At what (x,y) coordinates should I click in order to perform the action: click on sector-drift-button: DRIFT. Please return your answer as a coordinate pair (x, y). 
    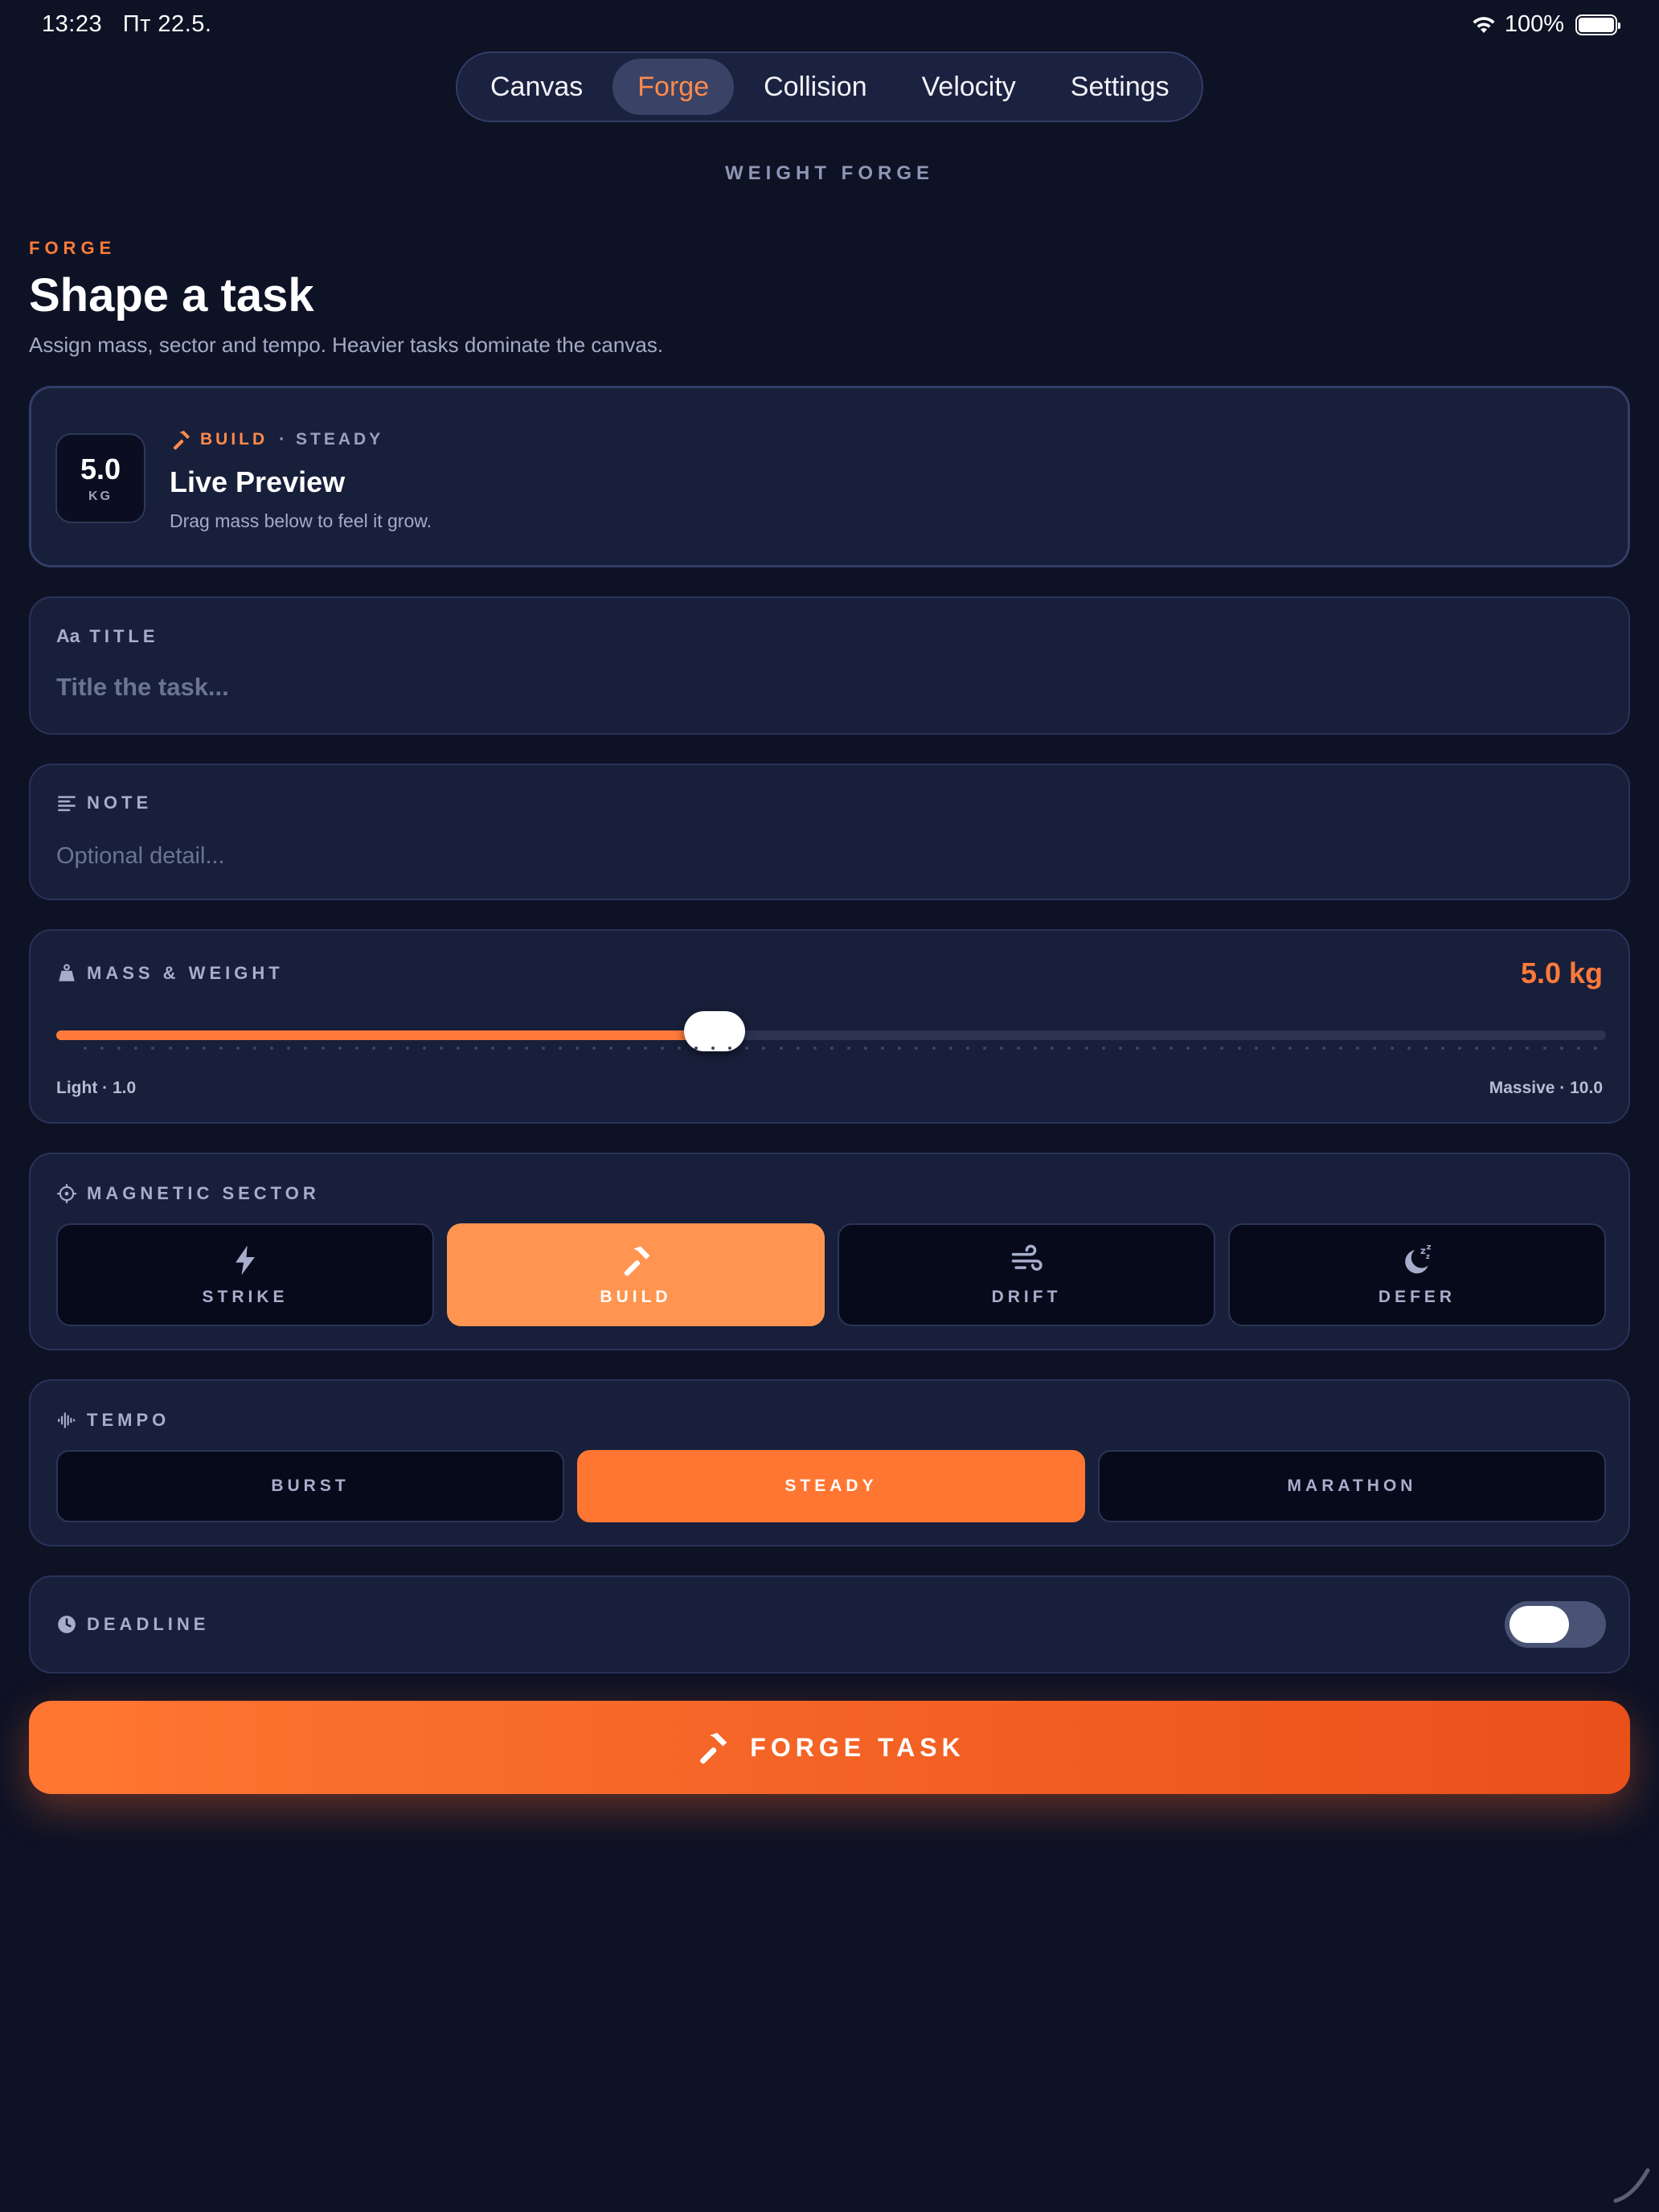
    Looking at the image, I should click on (1026, 1274).